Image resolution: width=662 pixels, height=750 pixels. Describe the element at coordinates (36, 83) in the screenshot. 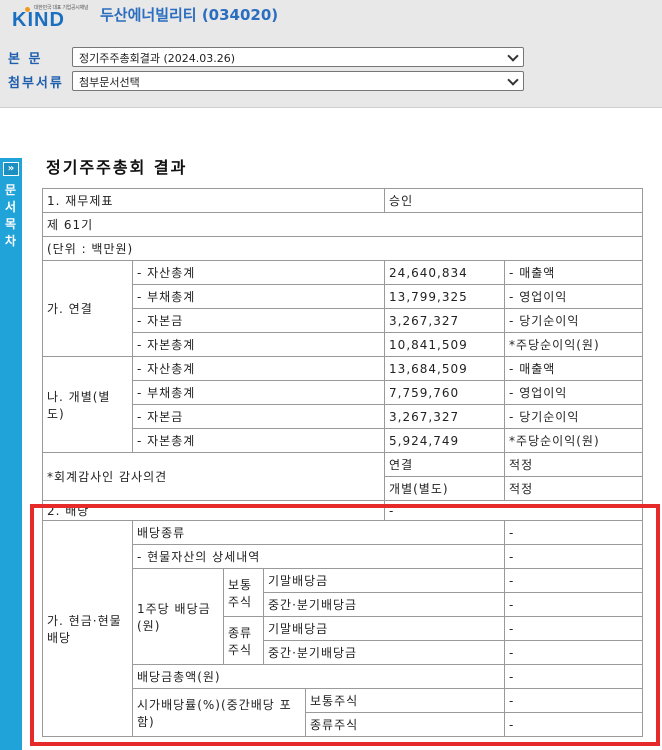

I see `attachment-label: 첨부서류` at that location.